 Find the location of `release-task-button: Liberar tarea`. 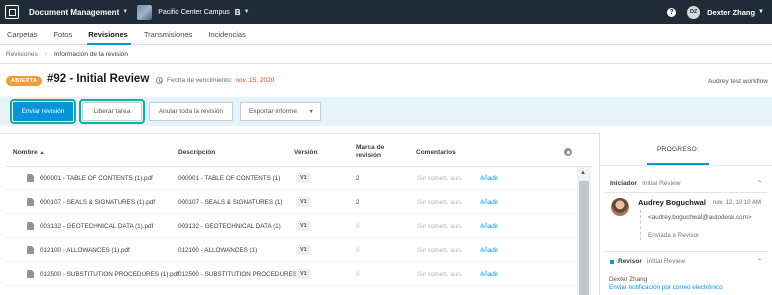

release-task-button: Liberar tarea is located at coordinates (112, 111).